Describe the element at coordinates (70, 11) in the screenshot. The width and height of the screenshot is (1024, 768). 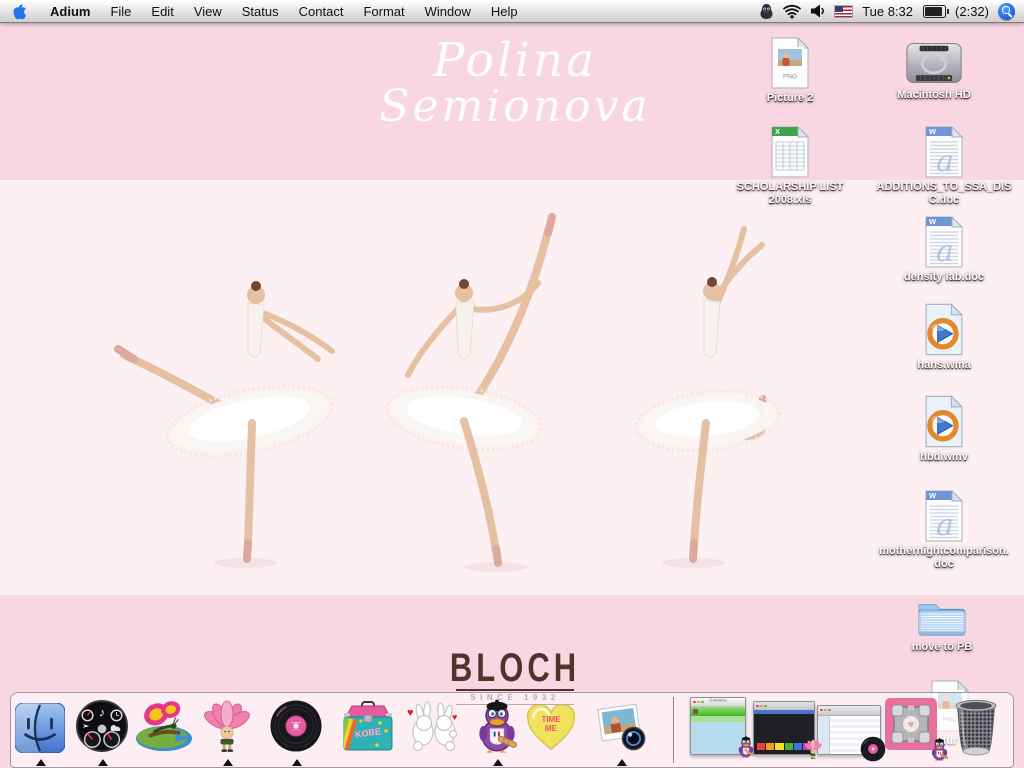
I see `app-menu-adium: Adium` at that location.